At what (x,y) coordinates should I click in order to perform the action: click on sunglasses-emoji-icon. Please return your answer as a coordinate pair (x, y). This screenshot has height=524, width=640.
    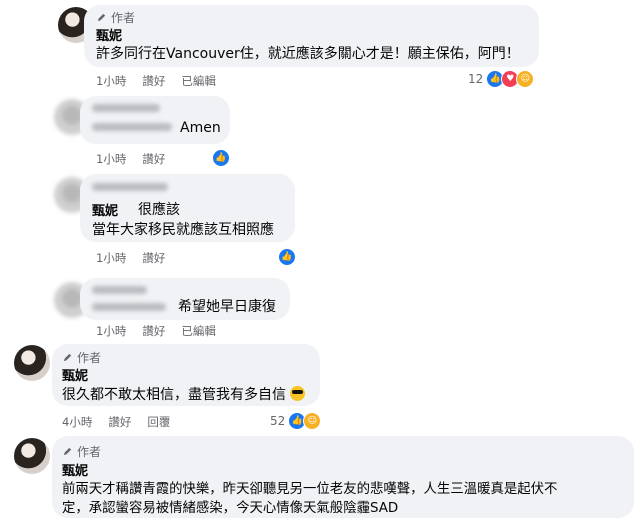
    Looking at the image, I should click on (298, 393).